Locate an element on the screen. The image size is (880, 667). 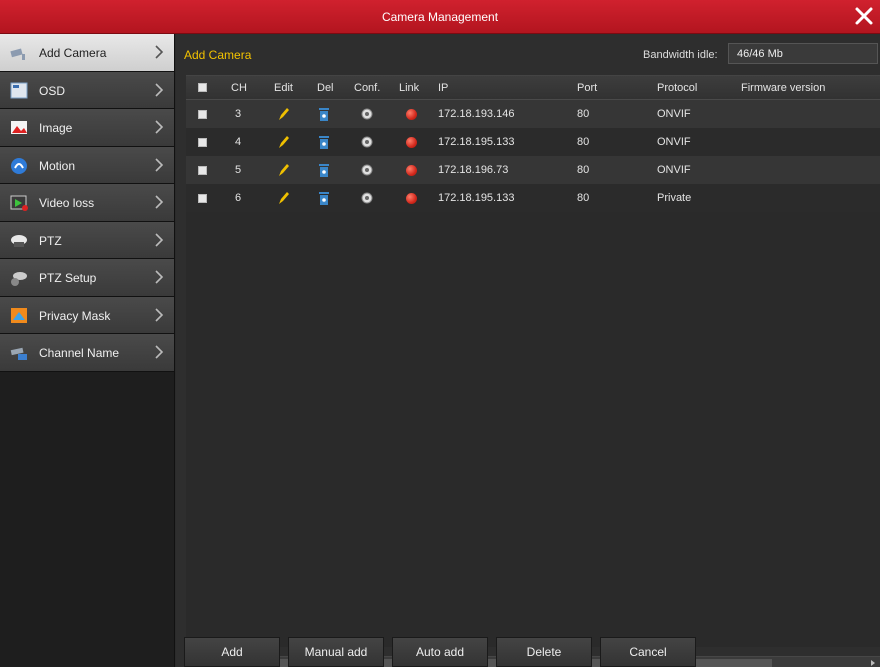
column-header: CH is located at coordinates (239, 87).